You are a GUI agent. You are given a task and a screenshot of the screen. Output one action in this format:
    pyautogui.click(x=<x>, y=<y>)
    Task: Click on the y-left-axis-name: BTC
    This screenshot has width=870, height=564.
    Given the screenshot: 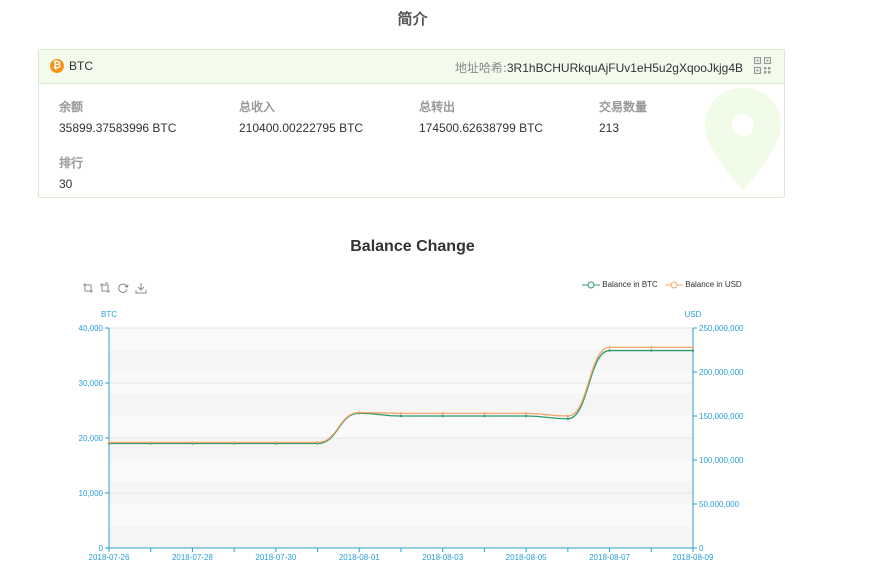 What is the action you would take?
    pyautogui.click(x=109, y=314)
    